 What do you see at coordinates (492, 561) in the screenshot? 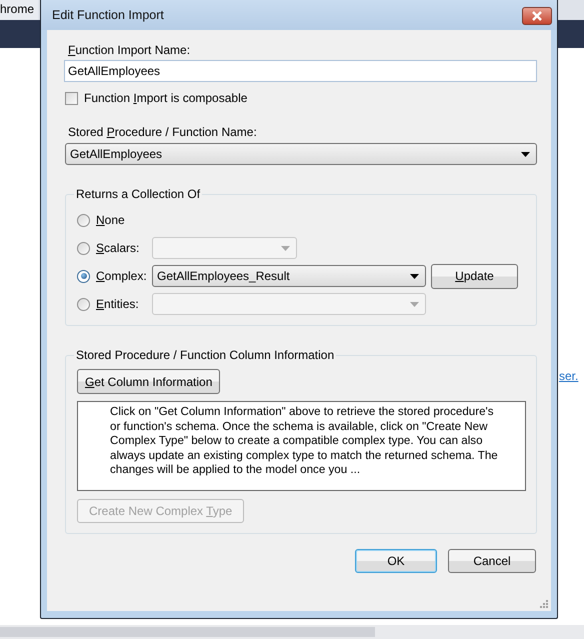
I see `cancel-button: Cancel` at bounding box center [492, 561].